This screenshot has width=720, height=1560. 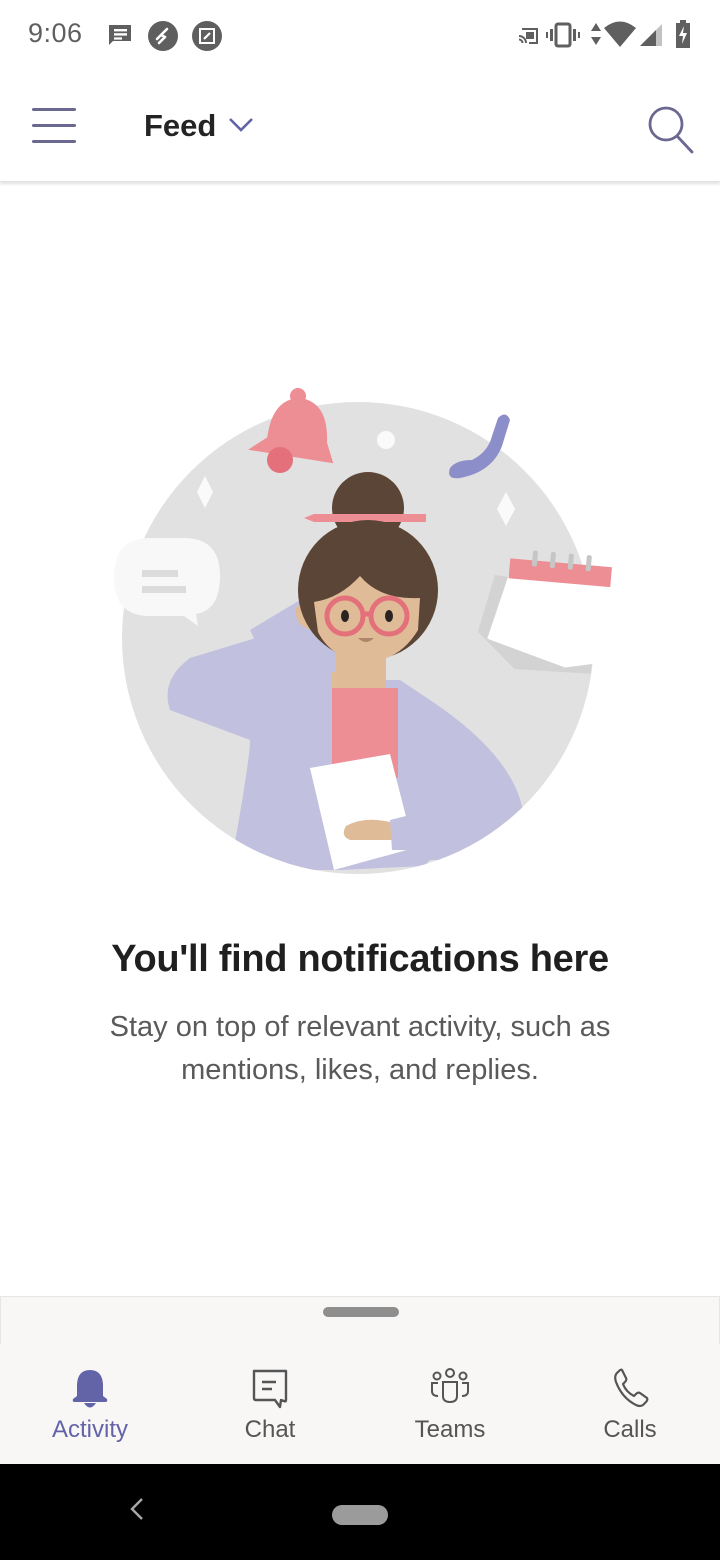 What do you see at coordinates (241, 125) in the screenshot?
I see `chevron-down-icon` at bounding box center [241, 125].